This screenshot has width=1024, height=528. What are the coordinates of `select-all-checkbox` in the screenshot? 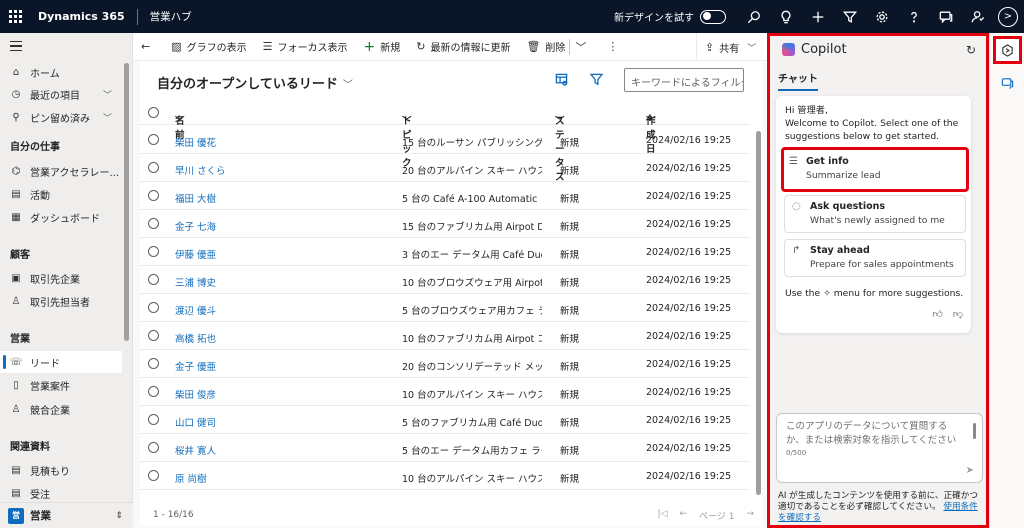 It's located at (153, 112).